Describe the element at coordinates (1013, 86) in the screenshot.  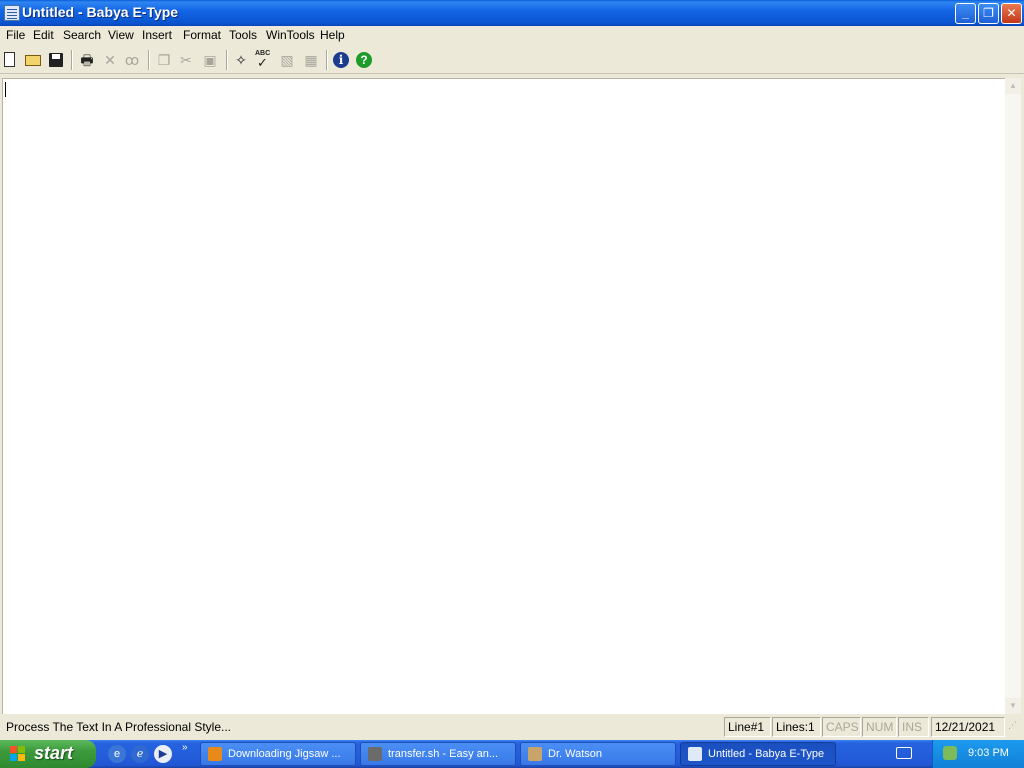
I see `scroll-up-icon: ▲` at that location.